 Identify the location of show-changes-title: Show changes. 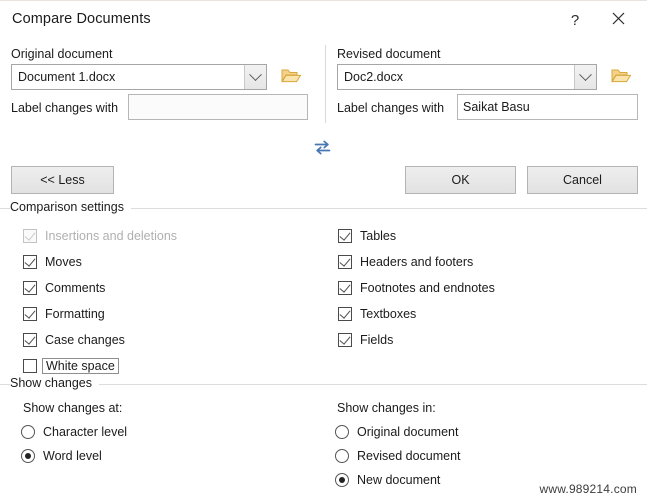
(55, 383).